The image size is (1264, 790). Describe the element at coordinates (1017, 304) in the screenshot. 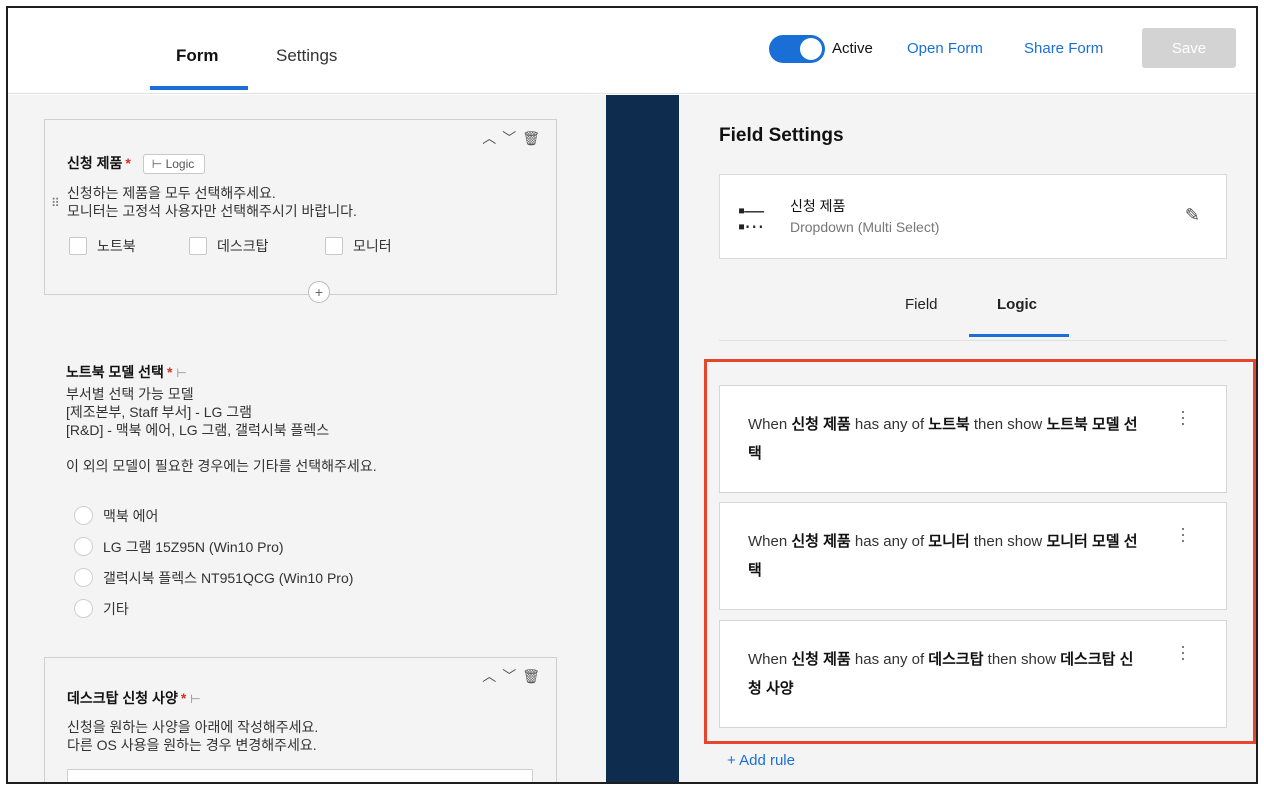

I see `tab-logic: Logic` at that location.